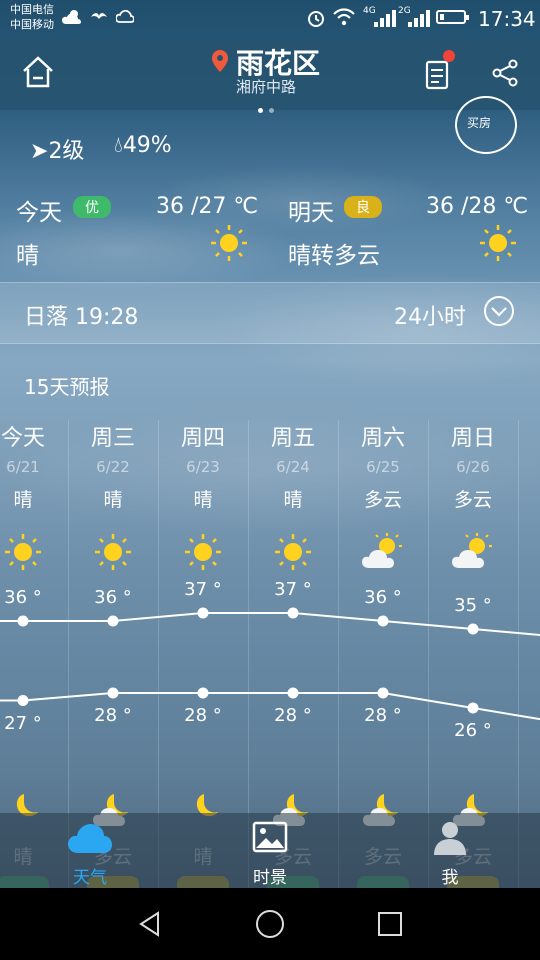  I want to click on low-temp-label: 27 °, so click(23, 723).